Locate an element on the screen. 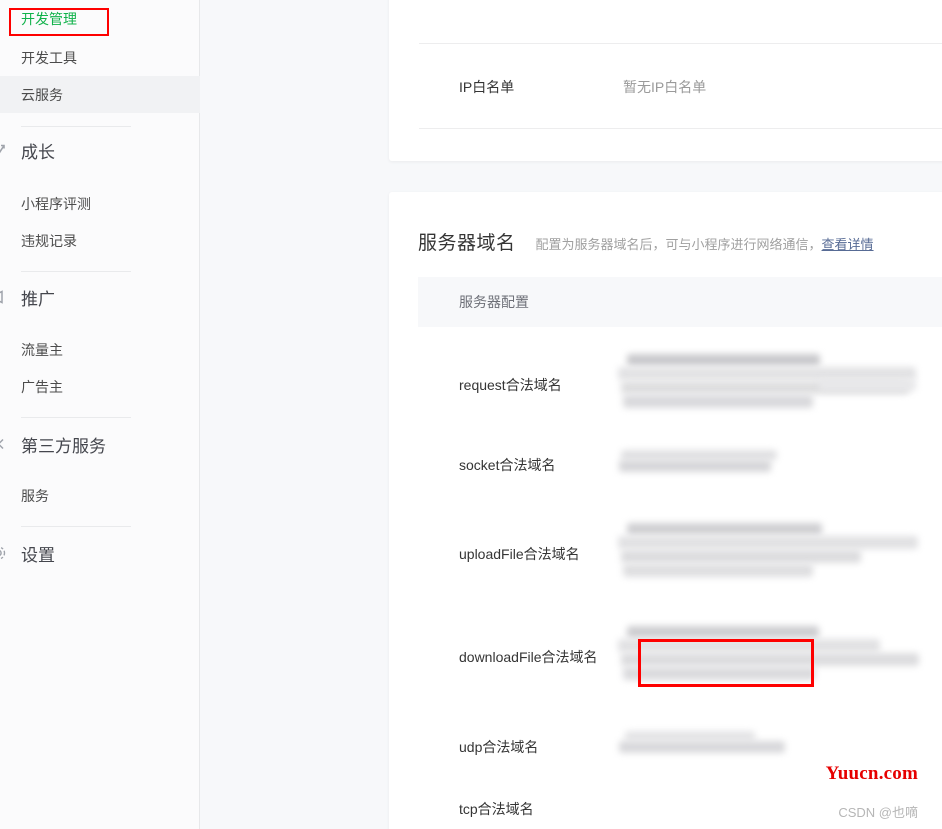  row-label-tcp: tcp合法域名 is located at coordinates (496, 809).